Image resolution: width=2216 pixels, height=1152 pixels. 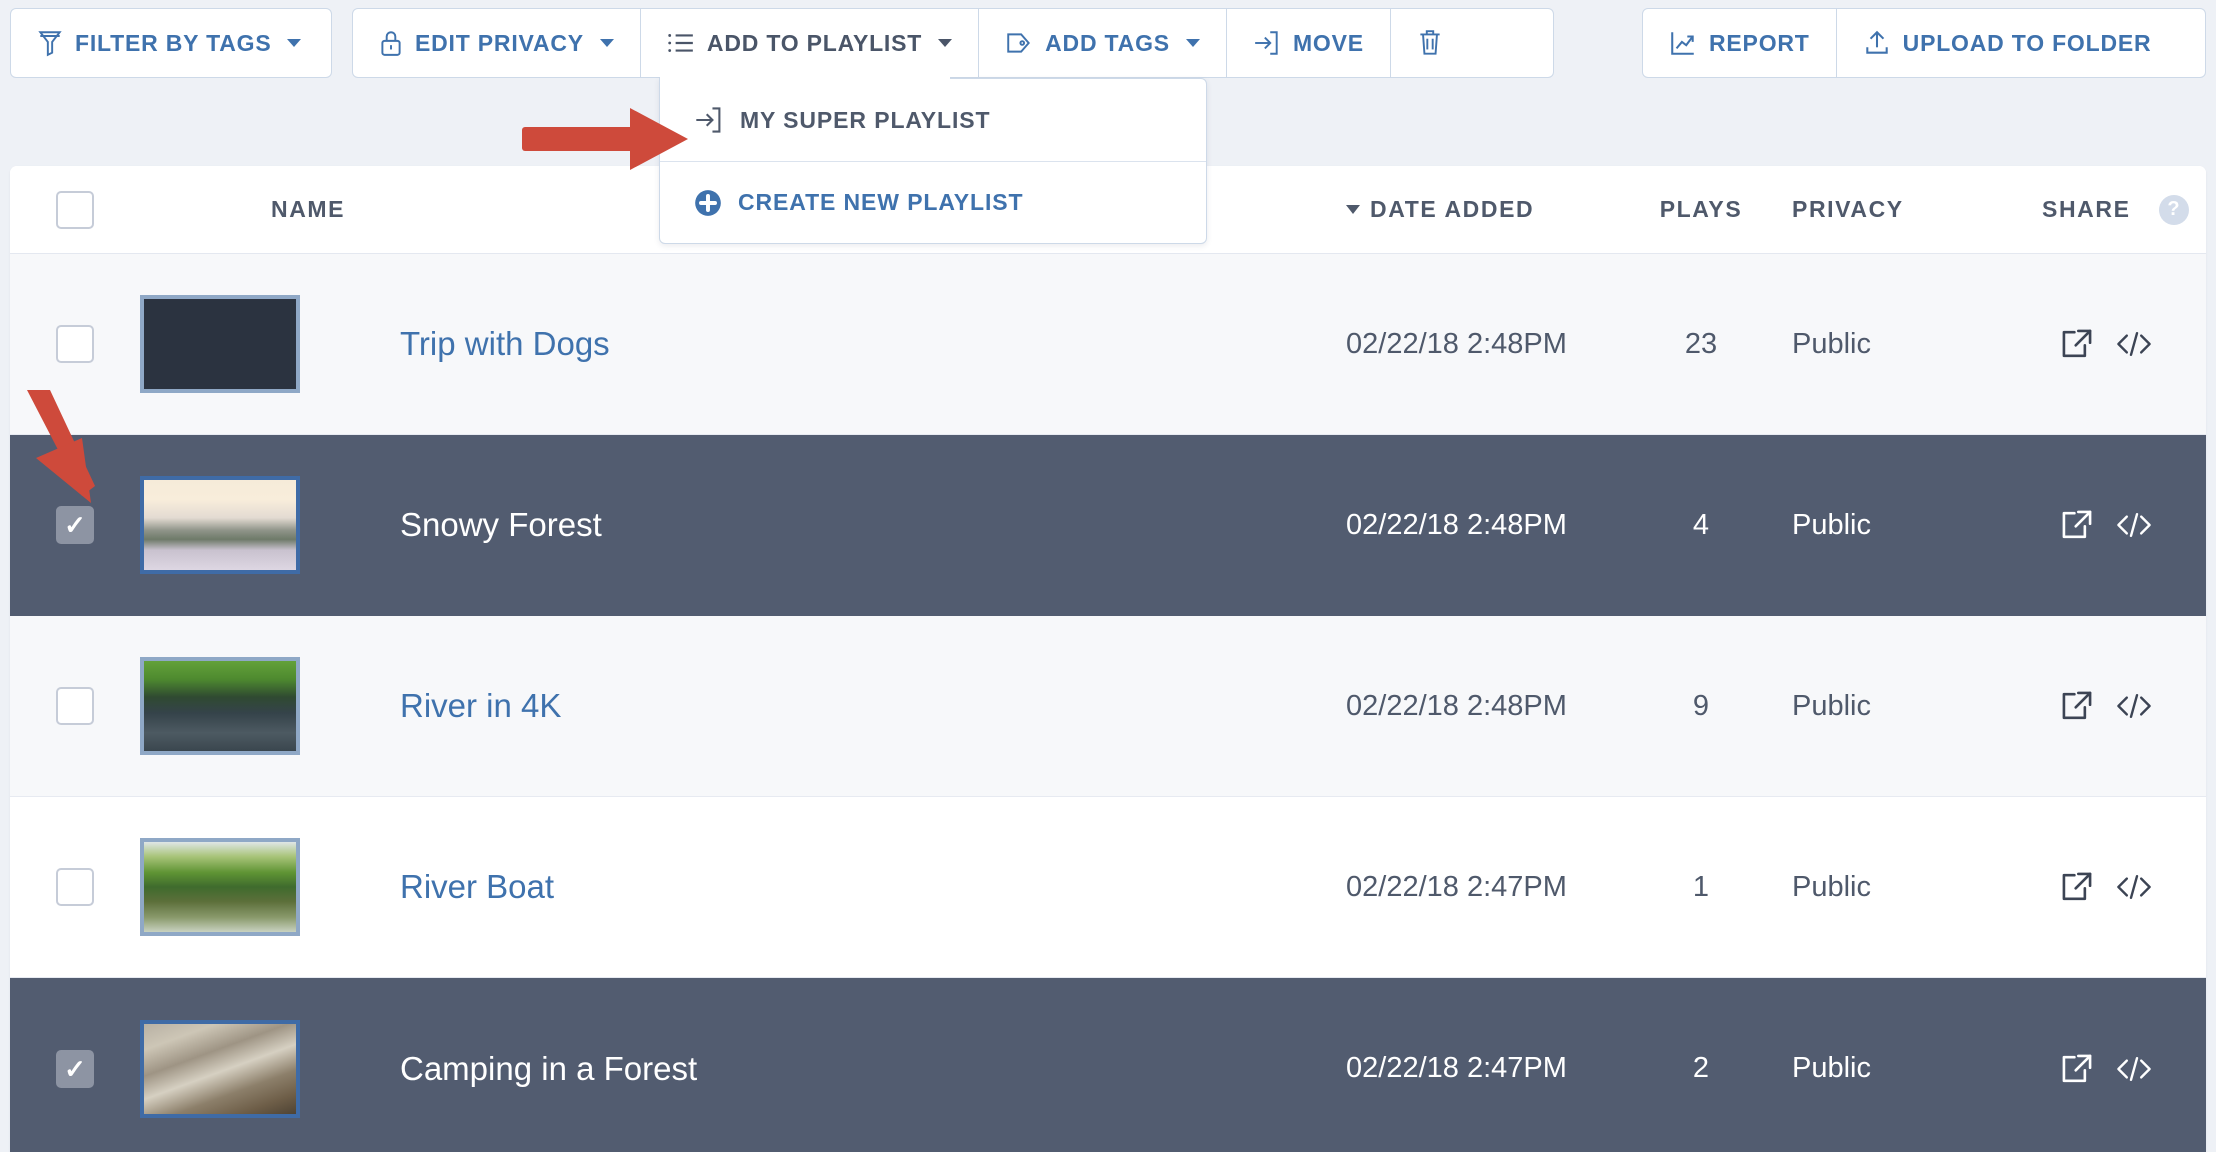 I want to click on list-icon, so click(x=681, y=43).